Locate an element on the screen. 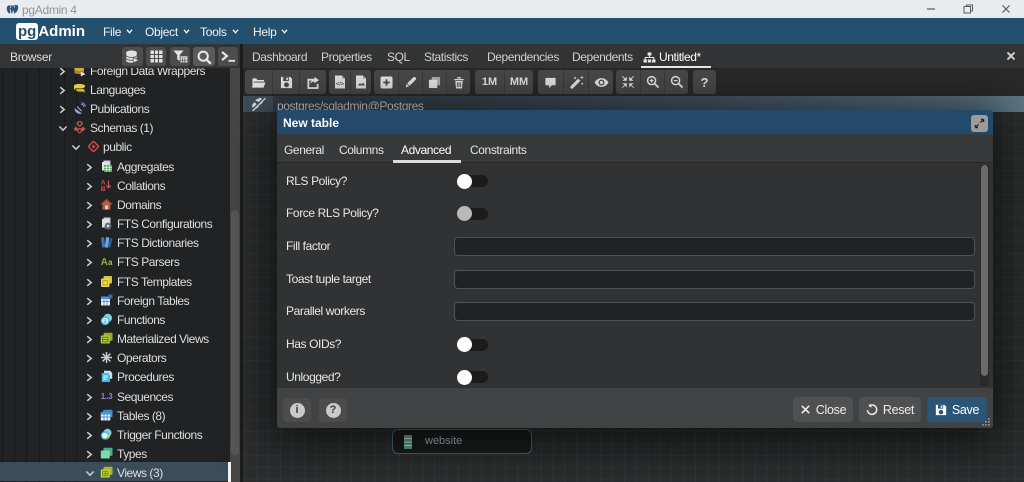 This screenshot has height=482, width=1024. svg-text: A is located at coordinates (104, 262).